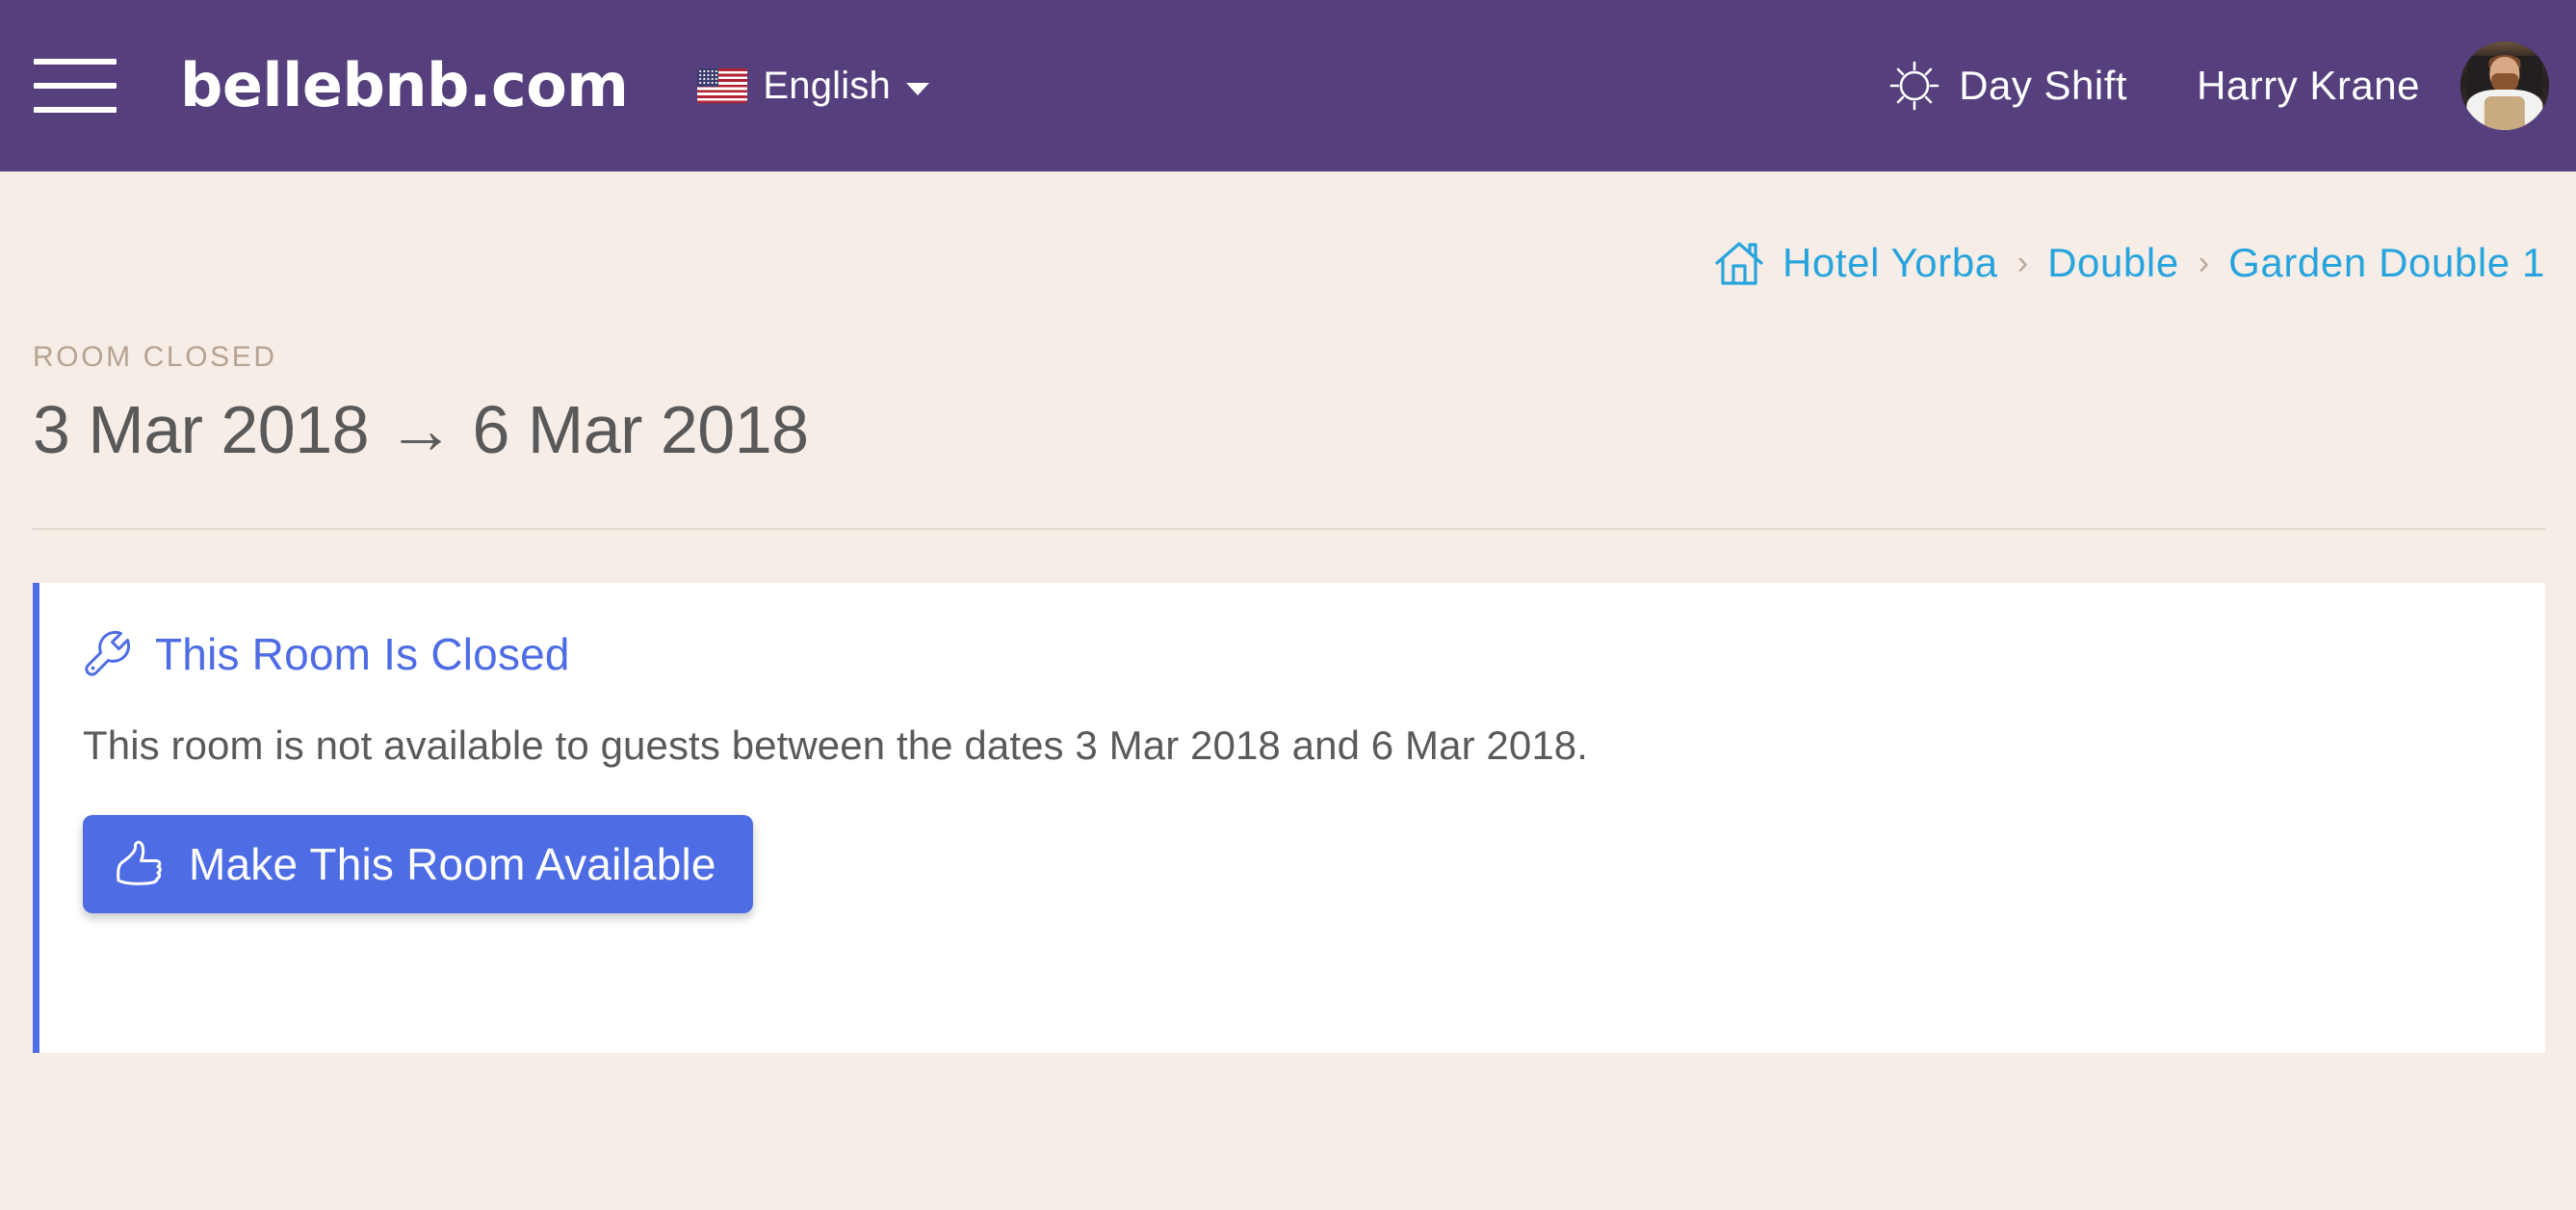 Image resolution: width=2576 pixels, height=1210 pixels. I want to click on home-icon, so click(1739, 263).